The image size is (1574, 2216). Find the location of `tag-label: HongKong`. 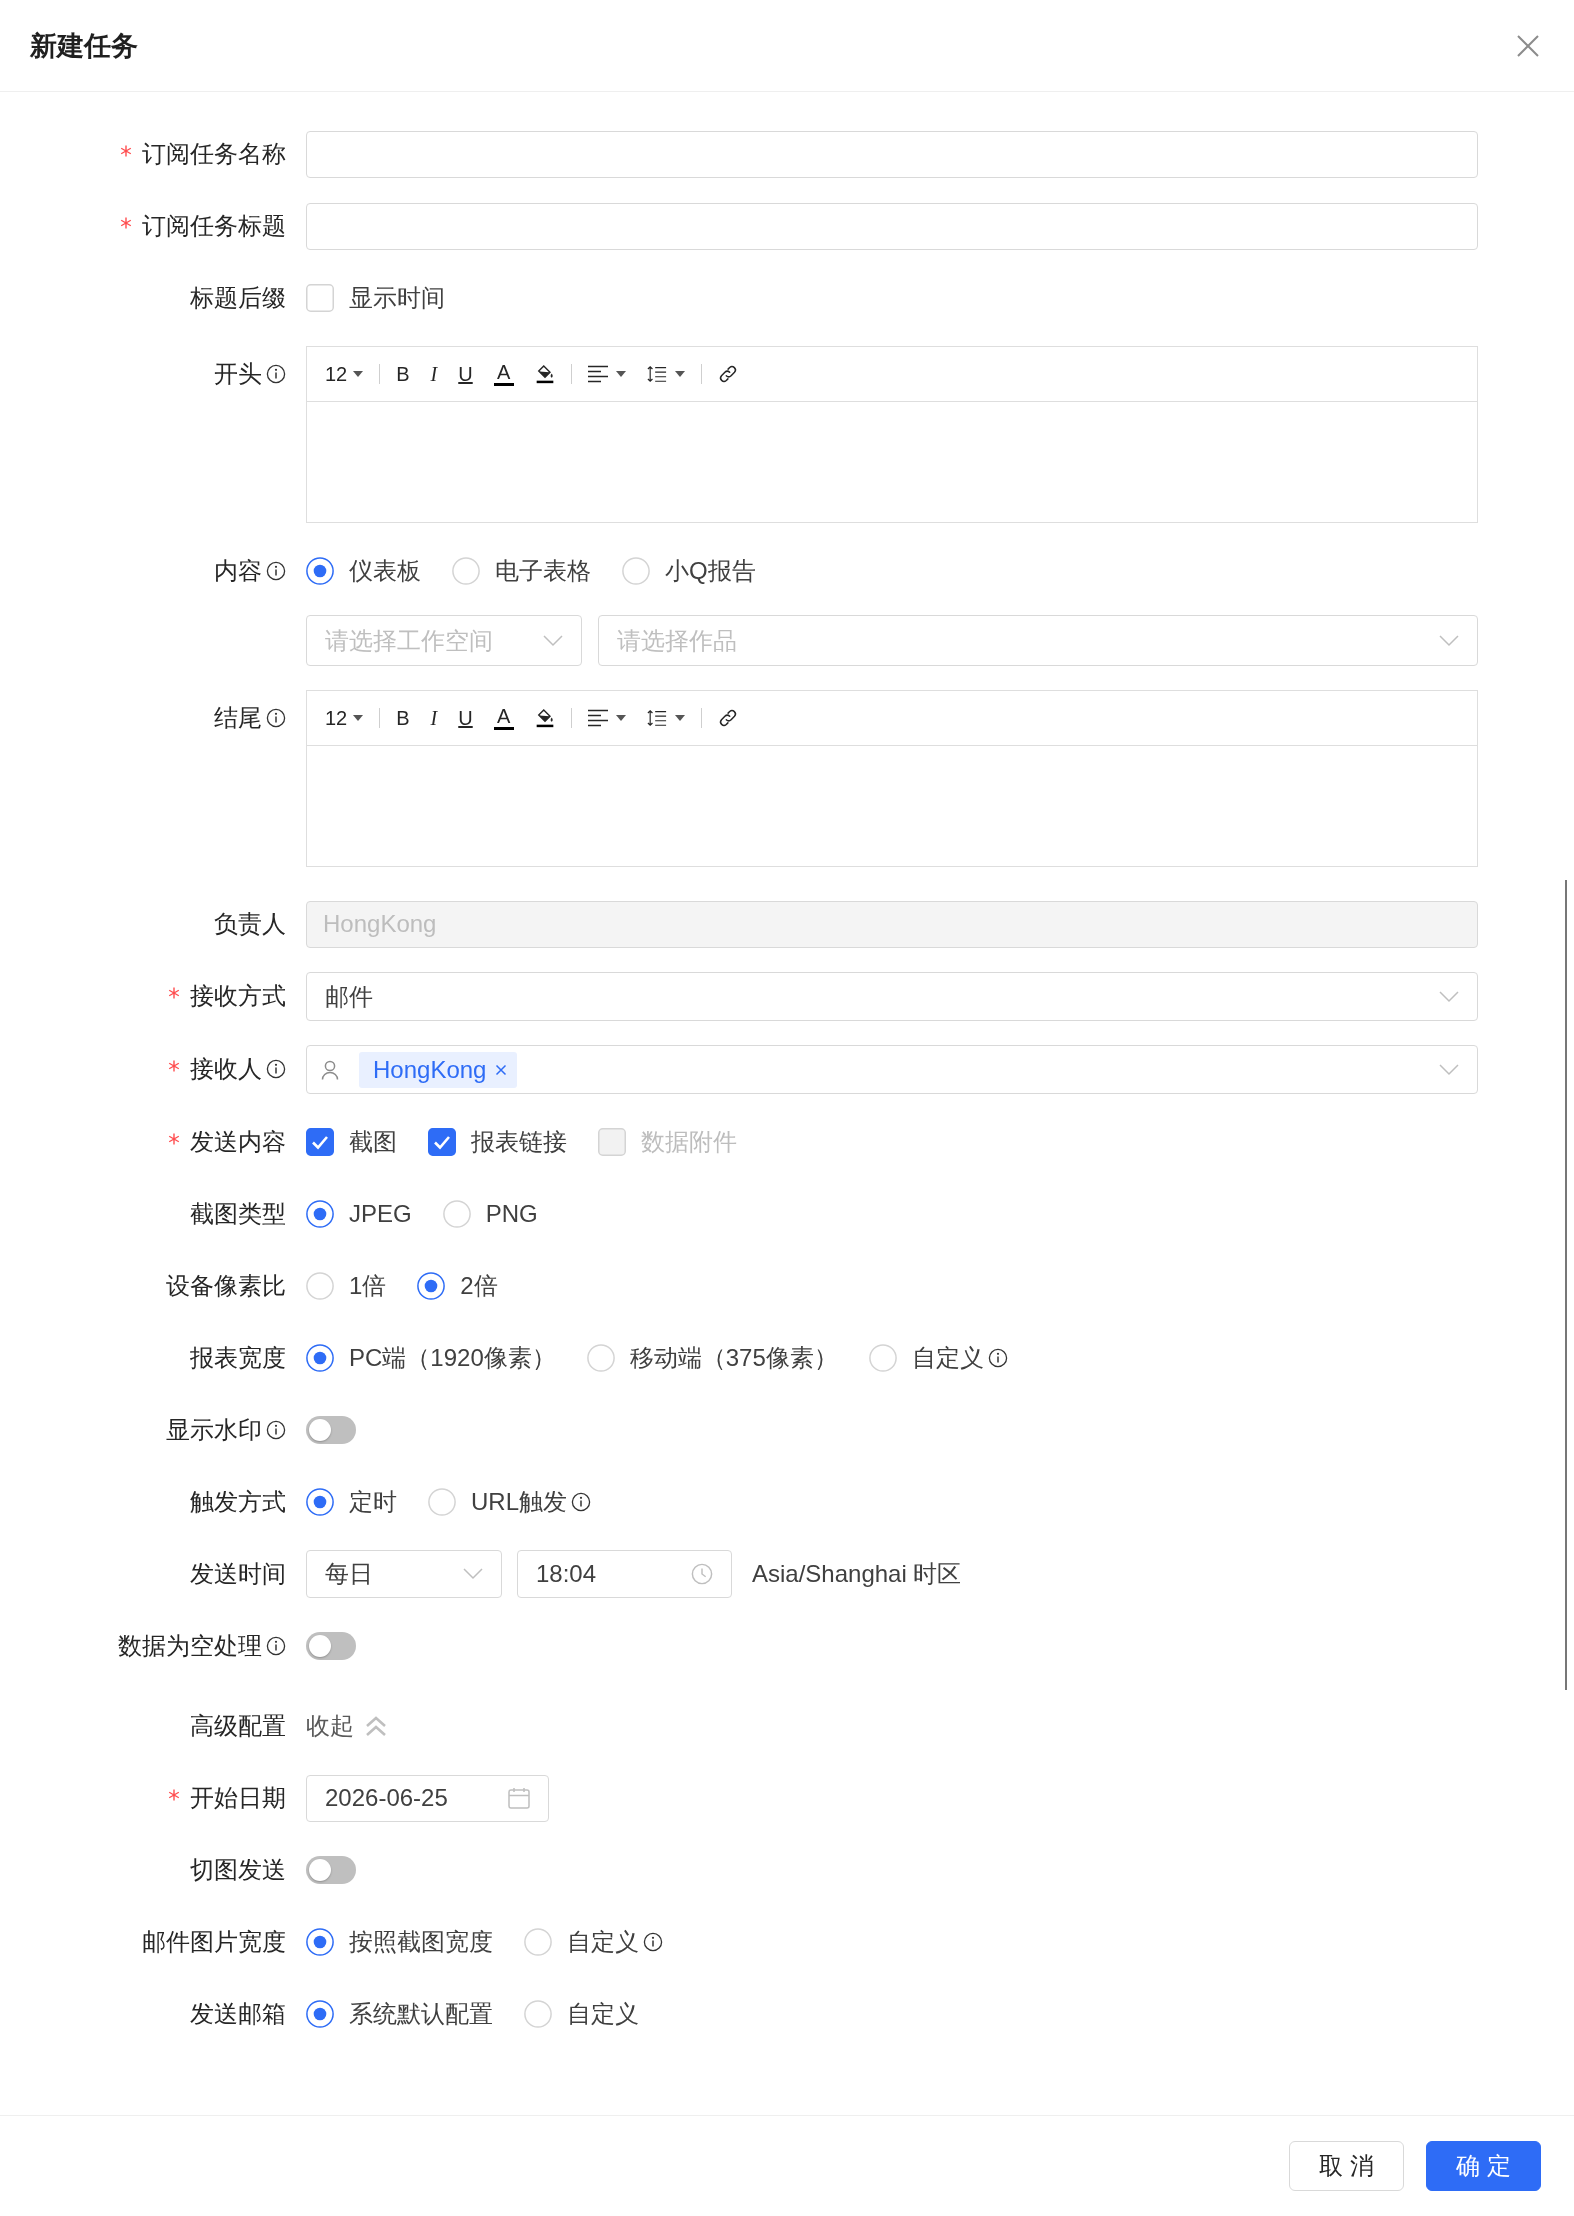

tag-label: HongKong is located at coordinates (430, 1069).